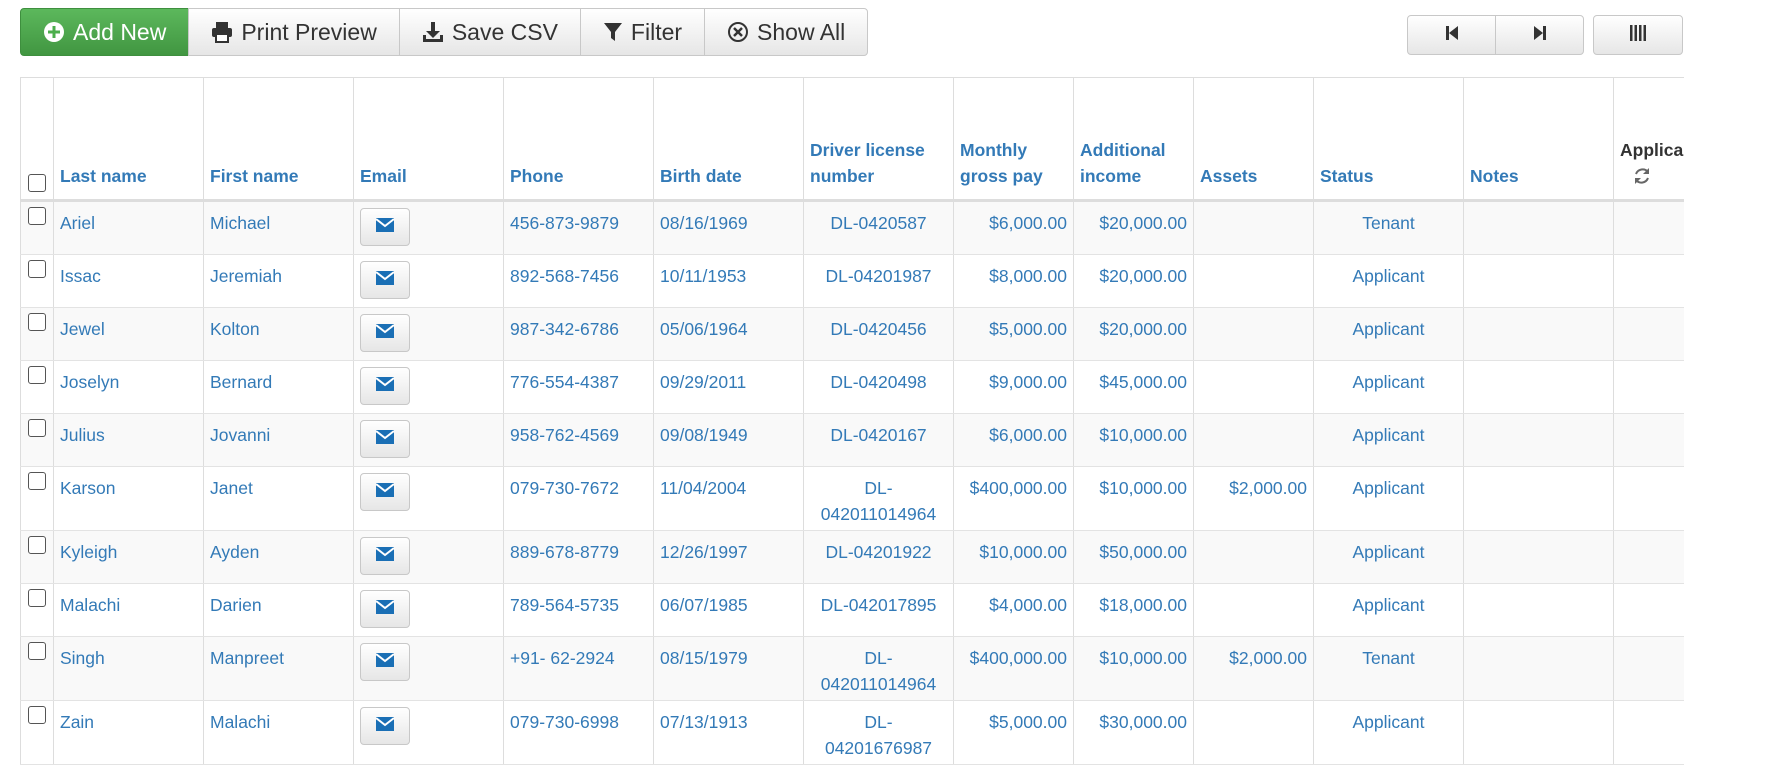 The height and width of the screenshot is (765, 1780). What do you see at coordinates (278, 498) in the screenshot?
I see `first-name-cell: Janet` at bounding box center [278, 498].